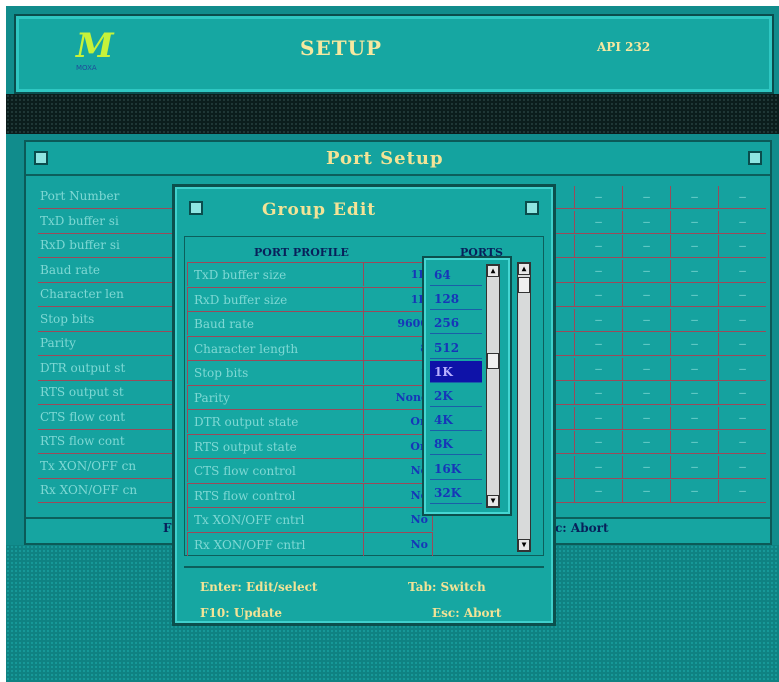  Describe the element at coordinates (456, 469) in the screenshot. I see `buffer-option: 16K` at that location.